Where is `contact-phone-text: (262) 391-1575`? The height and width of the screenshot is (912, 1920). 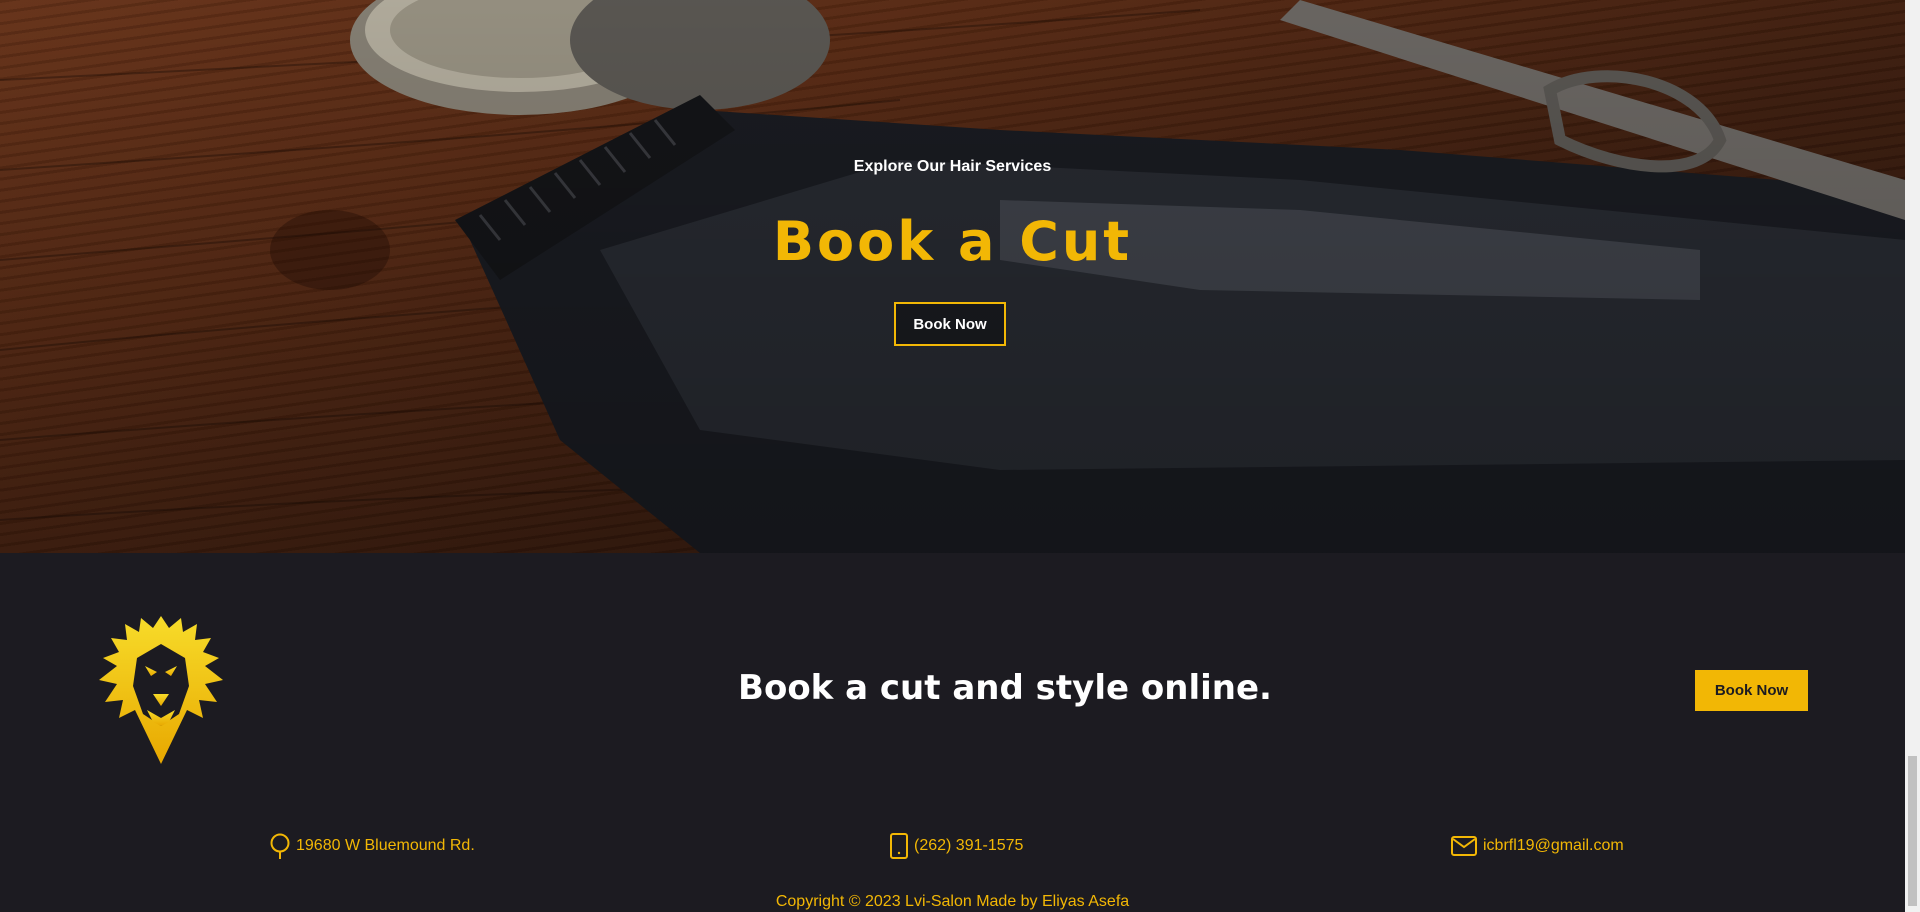
contact-phone-text: (262) 391-1575 is located at coordinates (969, 845).